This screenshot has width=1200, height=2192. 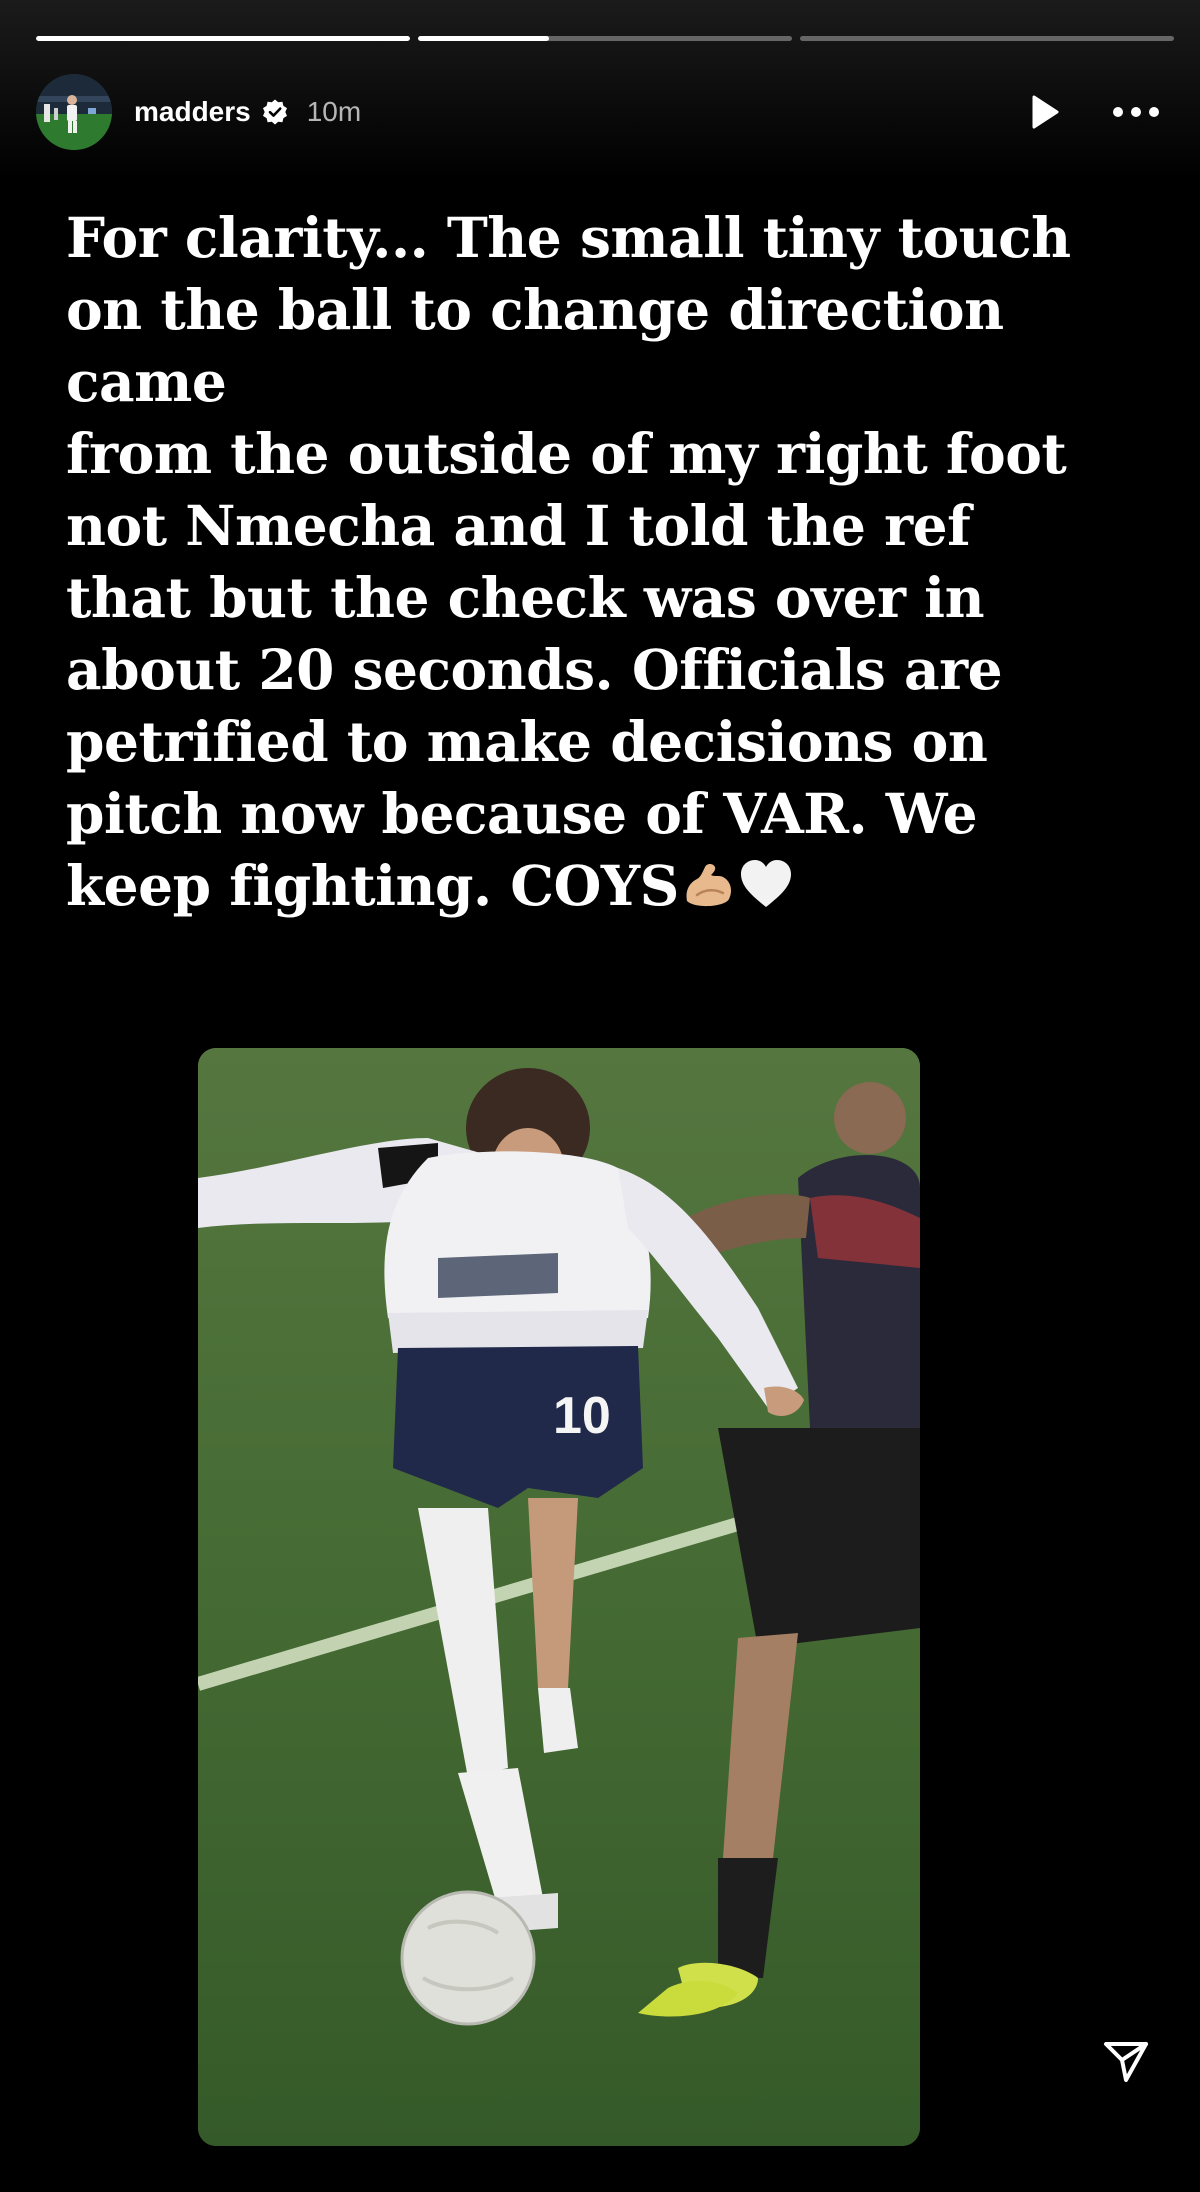 What do you see at coordinates (582, 1416) in the screenshot?
I see `shirt-number: 10` at bounding box center [582, 1416].